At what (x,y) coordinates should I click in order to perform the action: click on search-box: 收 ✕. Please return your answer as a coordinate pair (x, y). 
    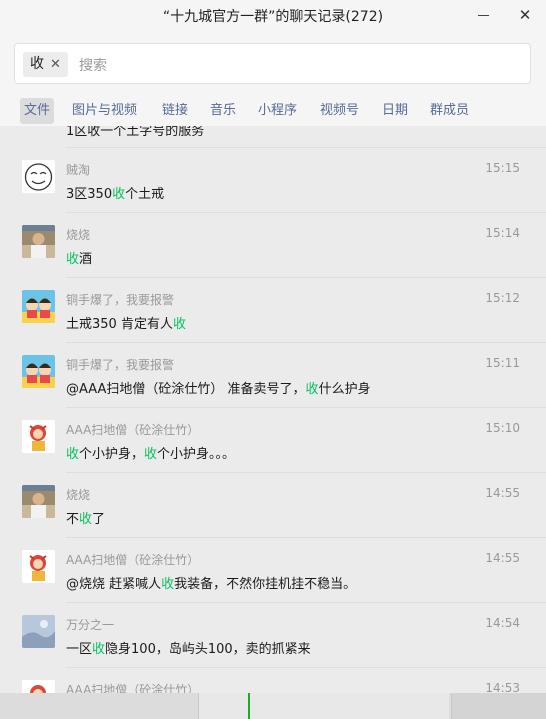
    Looking at the image, I should click on (272, 63).